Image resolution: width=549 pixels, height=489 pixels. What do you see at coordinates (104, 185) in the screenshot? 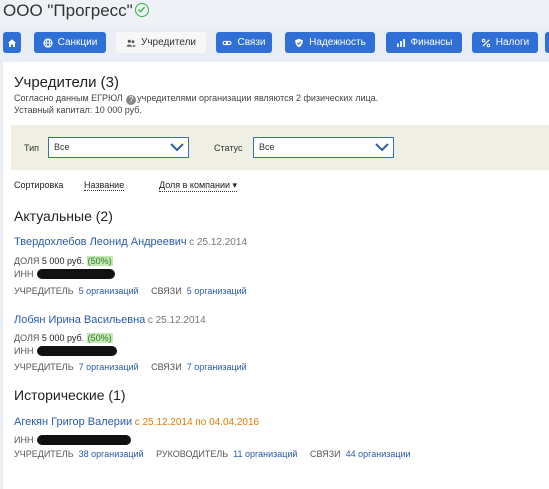
I see `sort-by-name-link: Название` at bounding box center [104, 185].